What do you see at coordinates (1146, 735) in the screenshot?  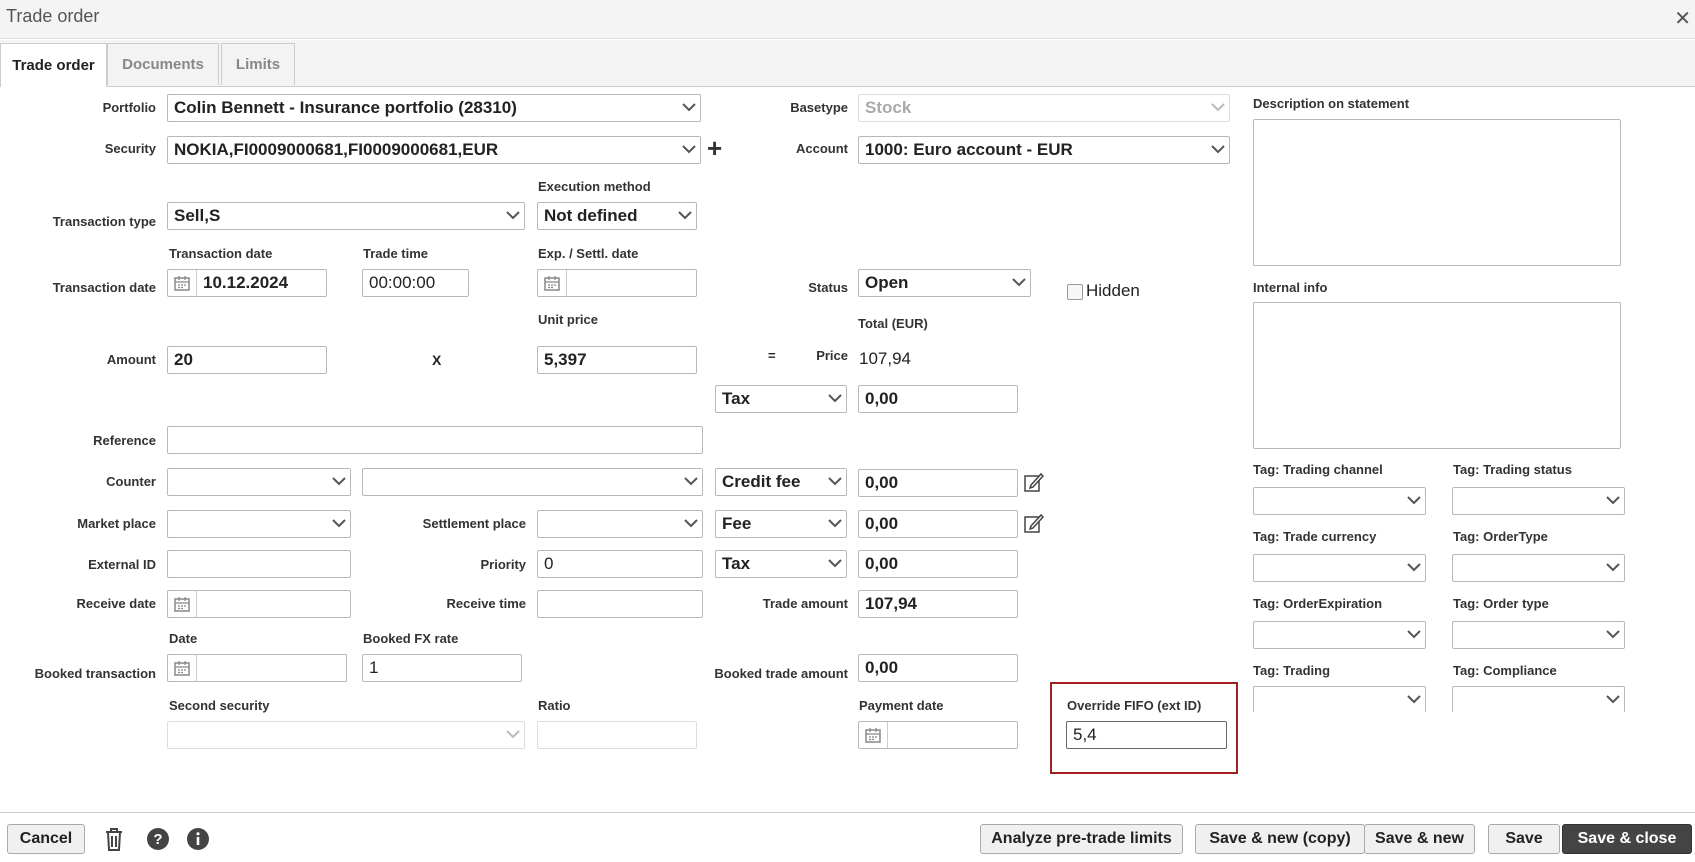 I see `override-fifo-input: 5,4` at bounding box center [1146, 735].